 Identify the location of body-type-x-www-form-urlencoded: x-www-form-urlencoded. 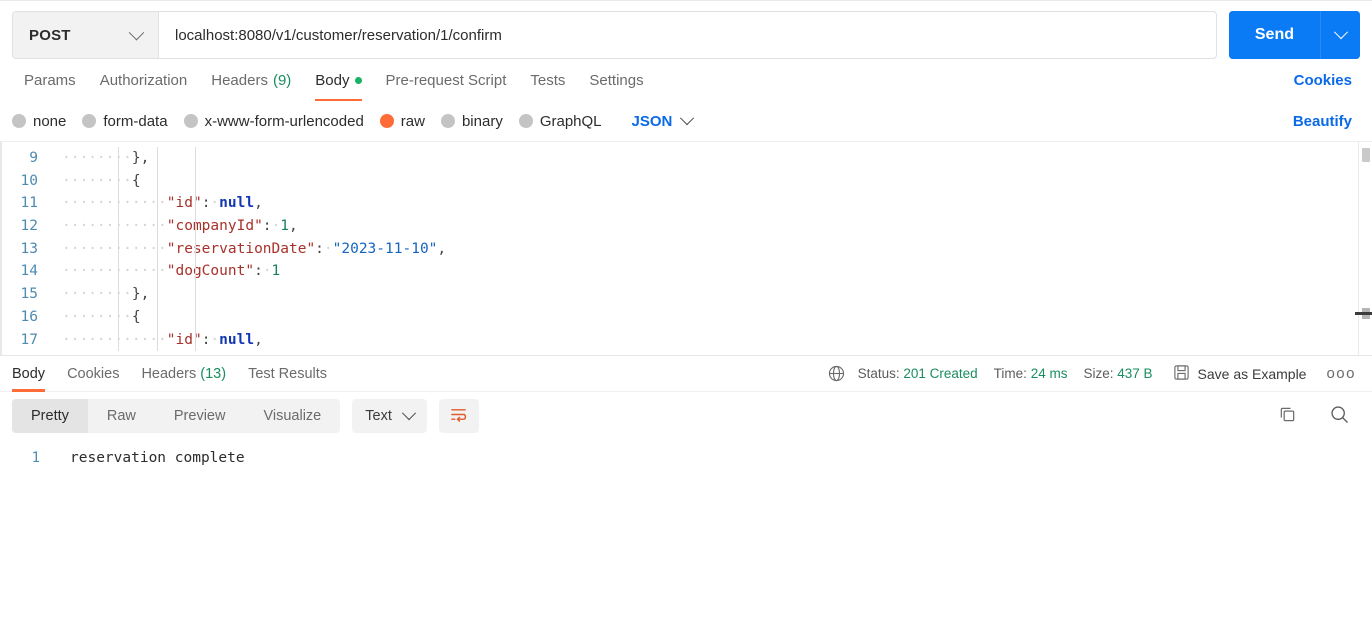
(280, 121).